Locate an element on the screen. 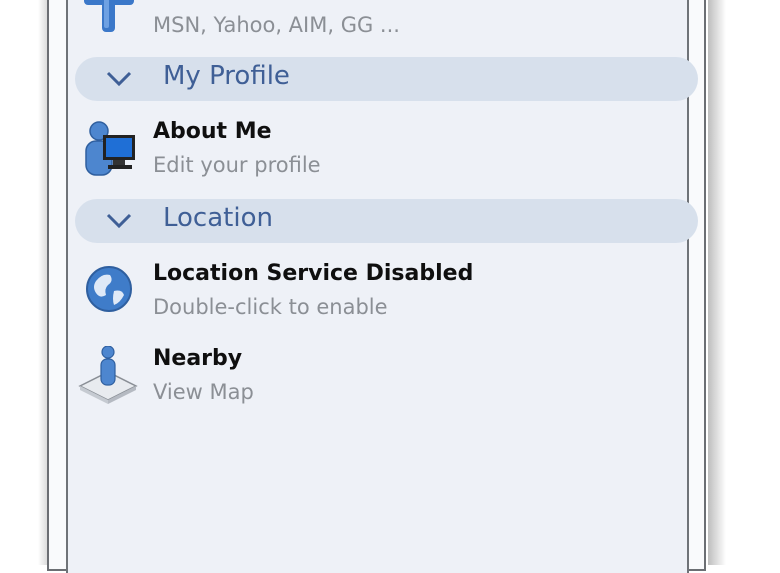  location-service-title: Location Service Disabled is located at coordinates (313, 273).